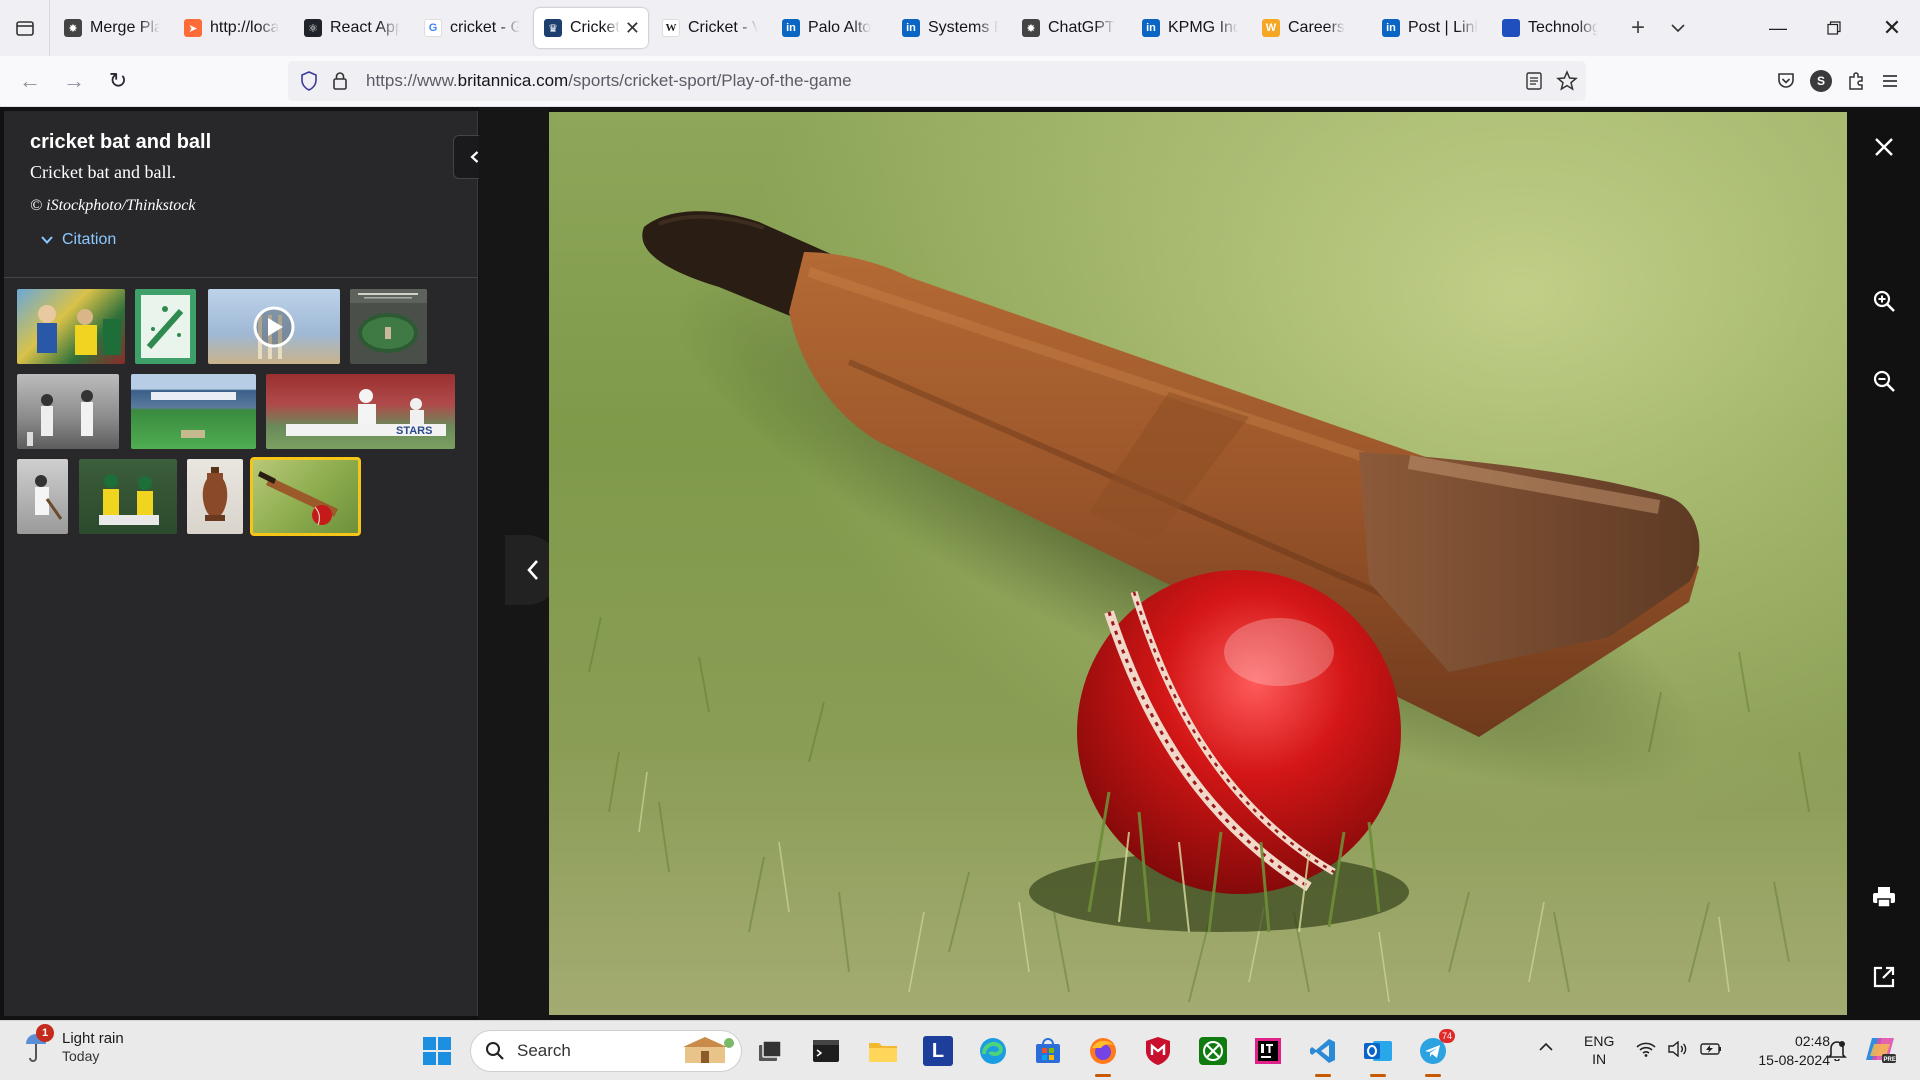 Image resolution: width=1920 pixels, height=1080 pixels. What do you see at coordinates (437, 1051) in the screenshot?
I see `start-button` at bounding box center [437, 1051].